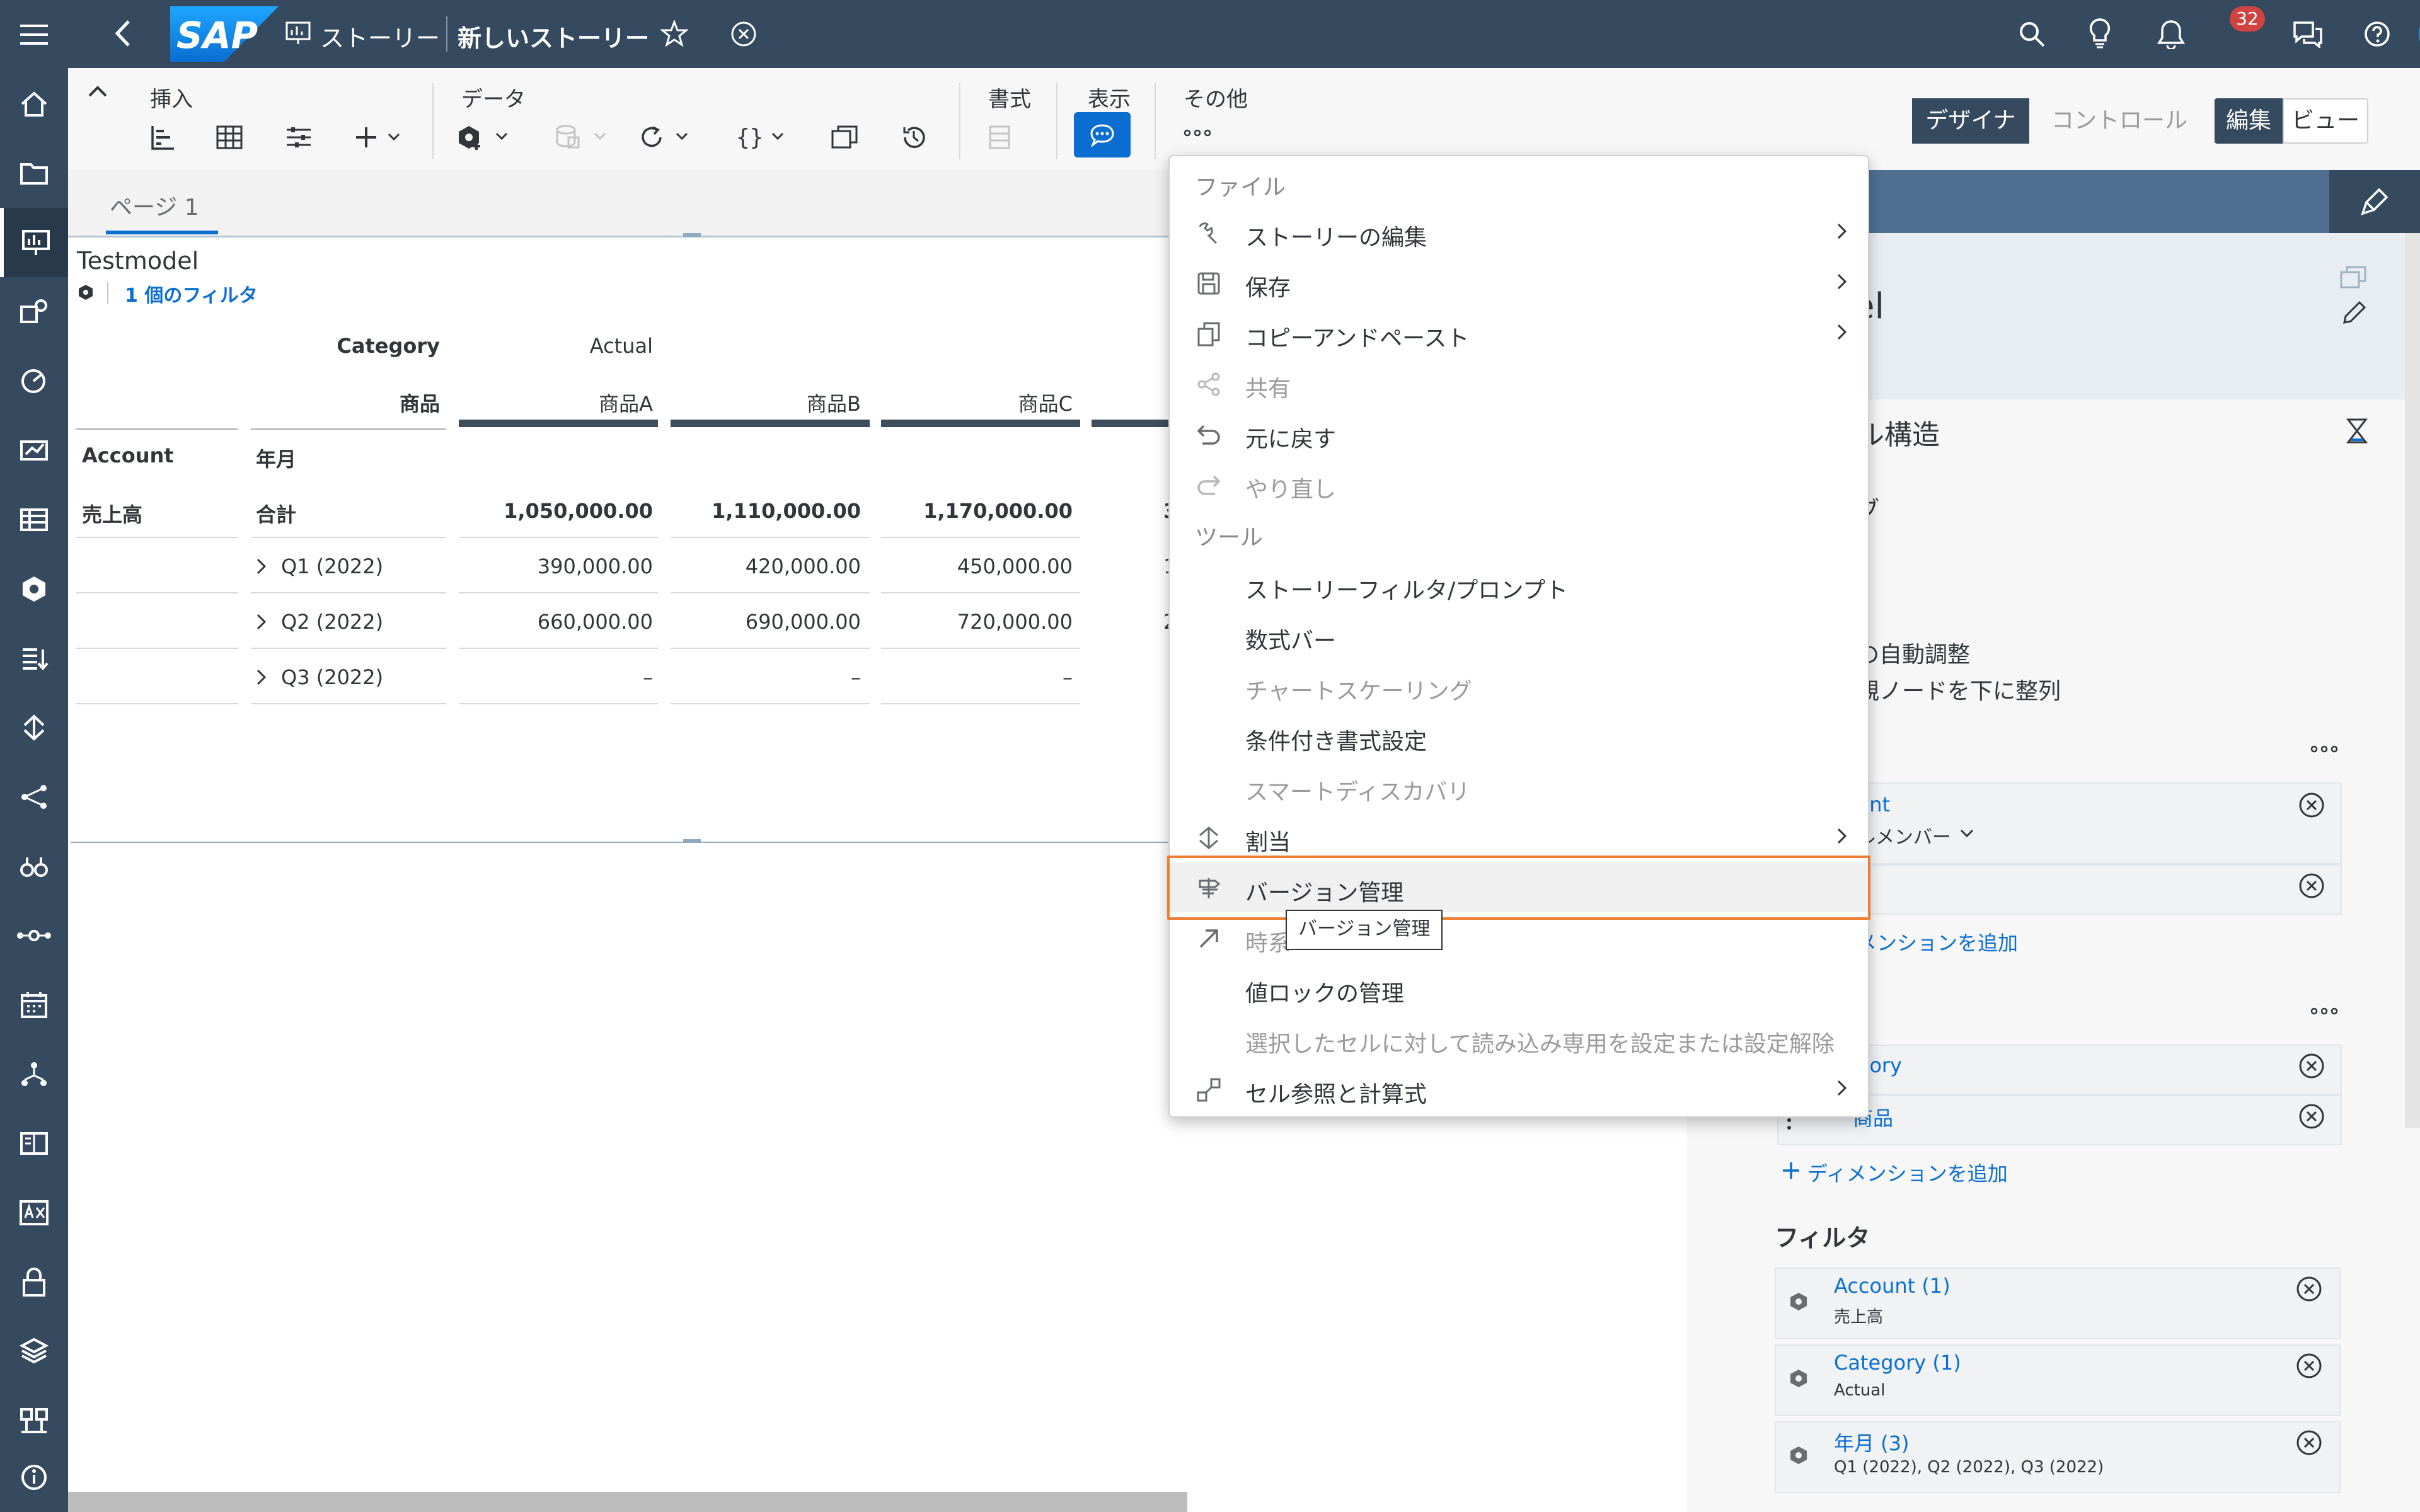 The height and width of the screenshot is (1512, 2420). I want to click on col-header-product-a: 商品A, so click(556, 402).